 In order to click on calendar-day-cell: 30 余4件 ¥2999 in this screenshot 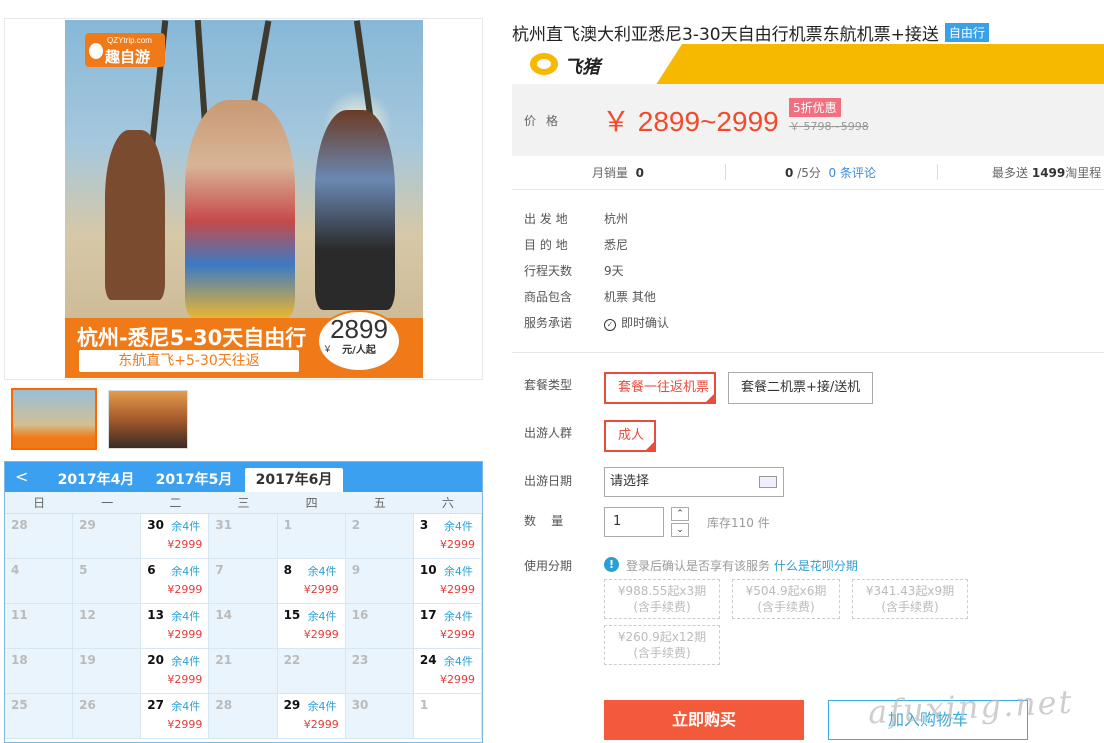, I will do `click(175, 536)`.